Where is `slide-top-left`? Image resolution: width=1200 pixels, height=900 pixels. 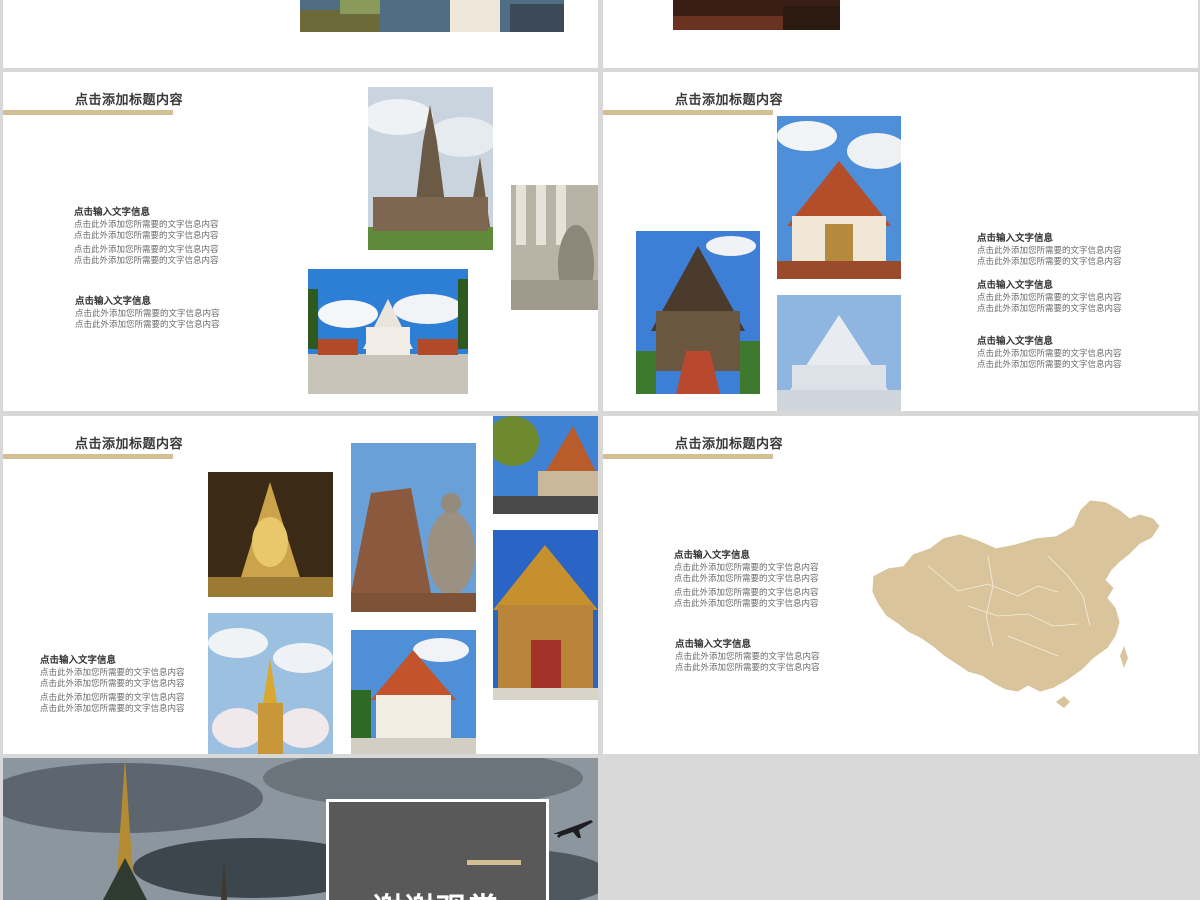
slide-top-left is located at coordinates (300, 34).